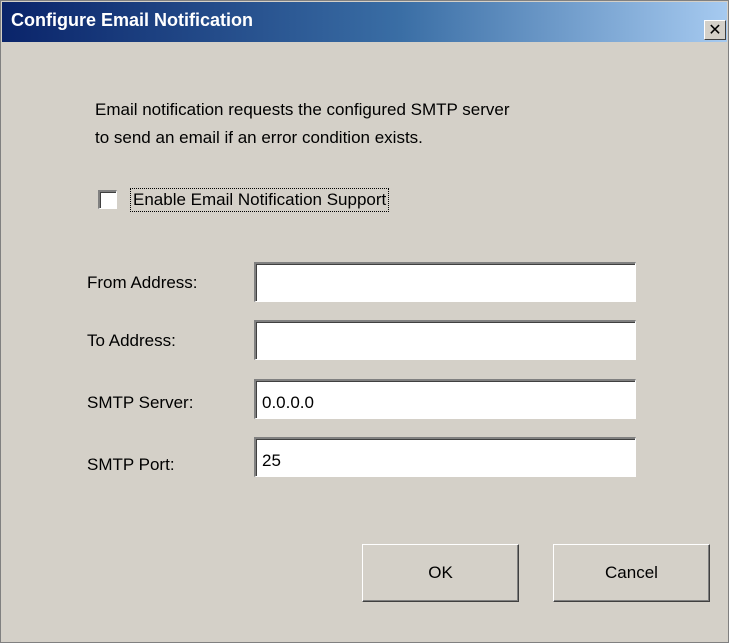  I want to click on close-button: ✕, so click(715, 30).